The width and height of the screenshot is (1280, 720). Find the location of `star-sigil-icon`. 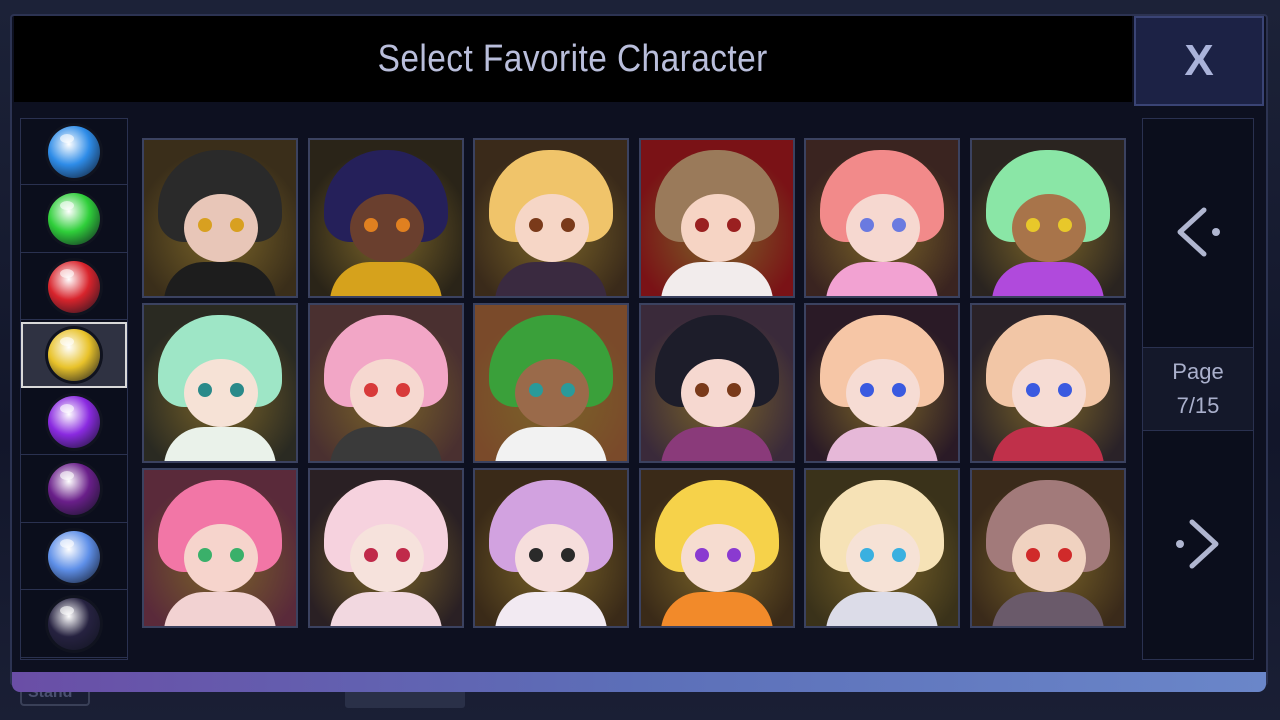

star-sigil-icon is located at coordinates (74, 489).